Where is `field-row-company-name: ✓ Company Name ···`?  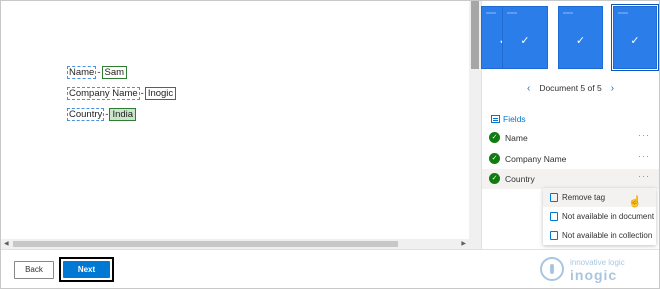 field-row-company-name: ✓ Company Name ··· is located at coordinates (570, 159).